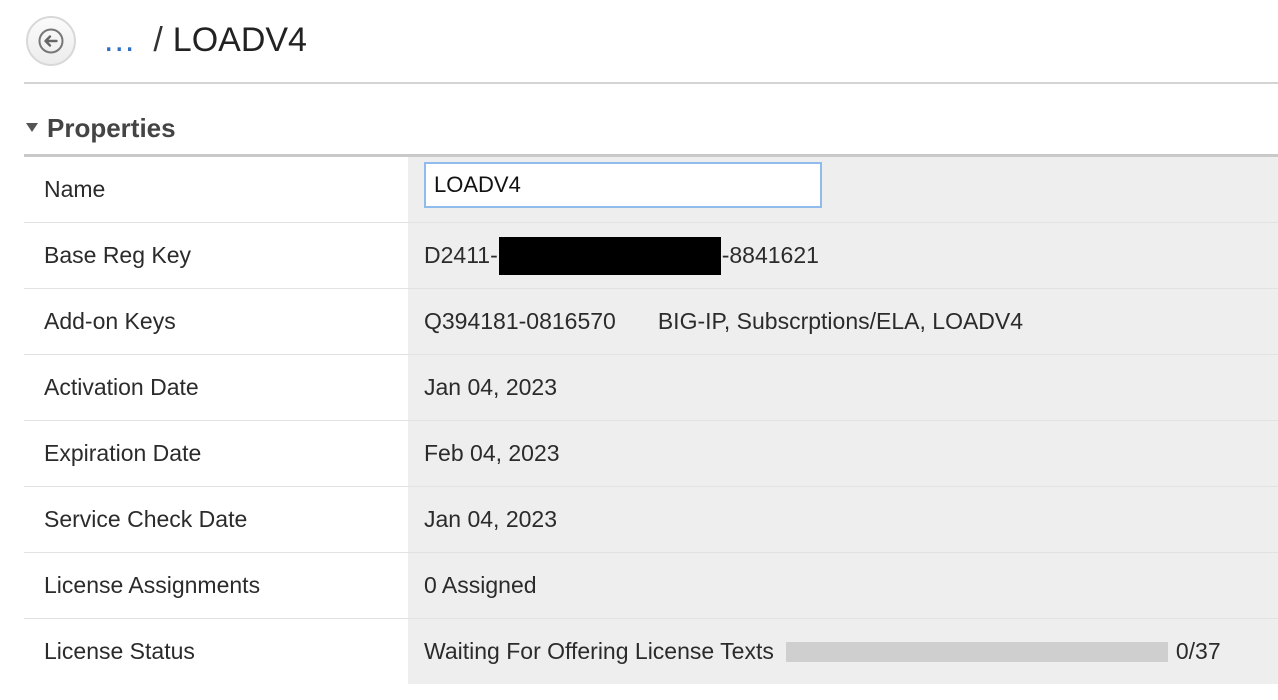 Image resolution: width=1278 pixels, height=700 pixels. Describe the element at coordinates (520, 321) in the screenshot. I see `addon-key: Q394181-0816570` at that location.